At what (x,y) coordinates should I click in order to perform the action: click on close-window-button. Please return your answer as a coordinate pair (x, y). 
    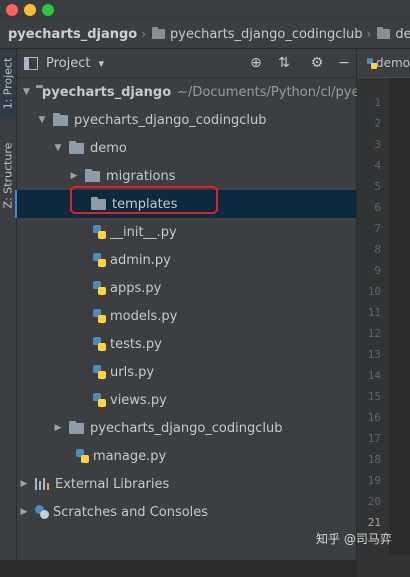
    Looking at the image, I should click on (12, 10).